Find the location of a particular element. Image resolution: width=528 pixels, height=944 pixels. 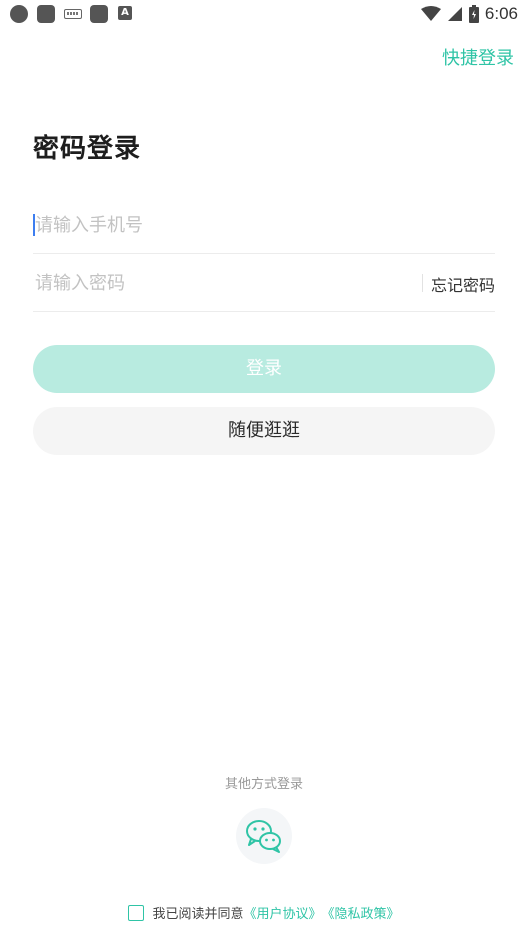

page-title: 密码登录 is located at coordinates (87, 149).